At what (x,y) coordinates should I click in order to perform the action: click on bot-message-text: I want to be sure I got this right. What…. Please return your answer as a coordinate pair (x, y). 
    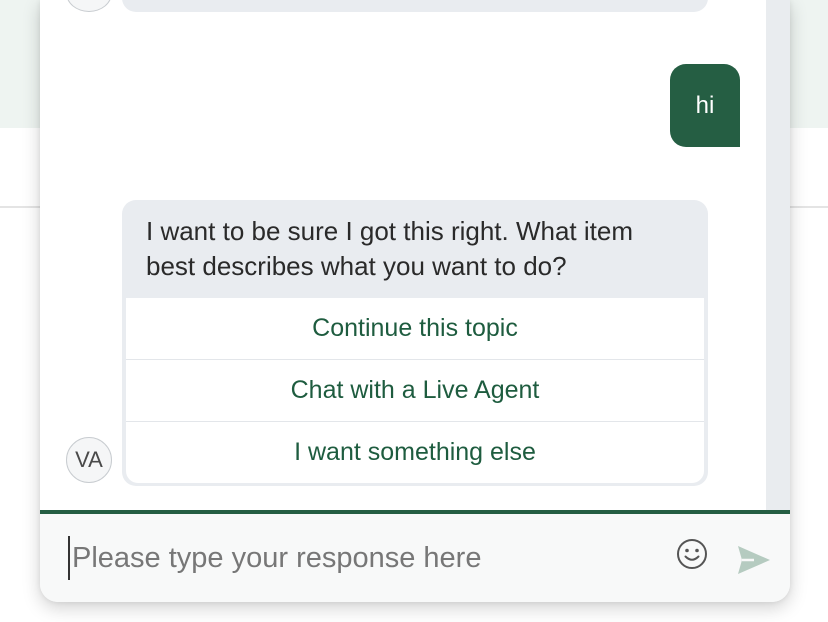
    Looking at the image, I should click on (389, 248).